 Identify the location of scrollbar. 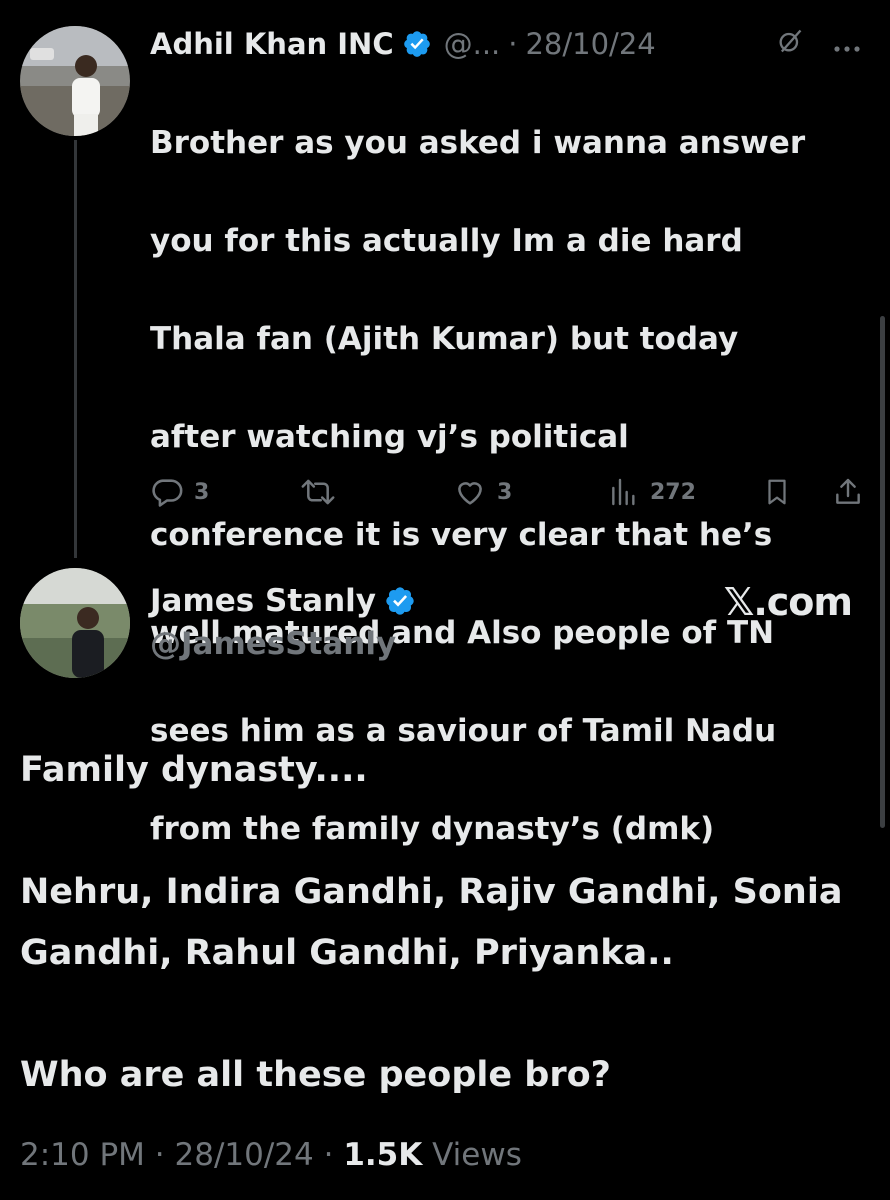
(882, 572).